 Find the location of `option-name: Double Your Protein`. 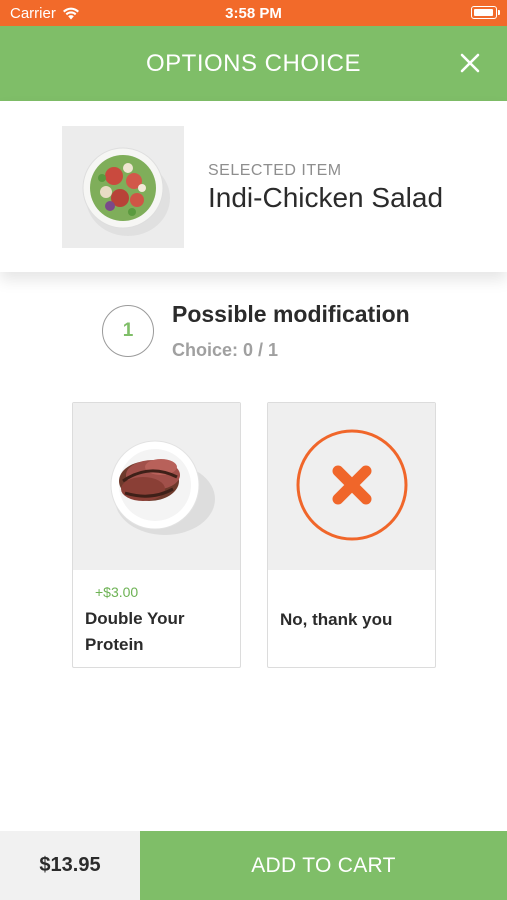

option-name: Double Your Protein is located at coordinates (160, 632).